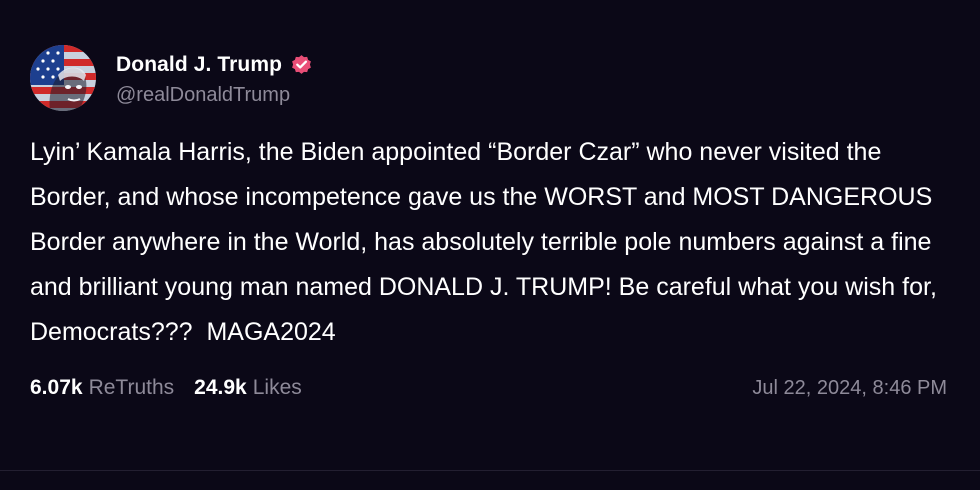 The height and width of the screenshot is (490, 980). What do you see at coordinates (490, 78) in the screenshot?
I see `post-header: Donald J. Trump @realDonaldTrump` at bounding box center [490, 78].